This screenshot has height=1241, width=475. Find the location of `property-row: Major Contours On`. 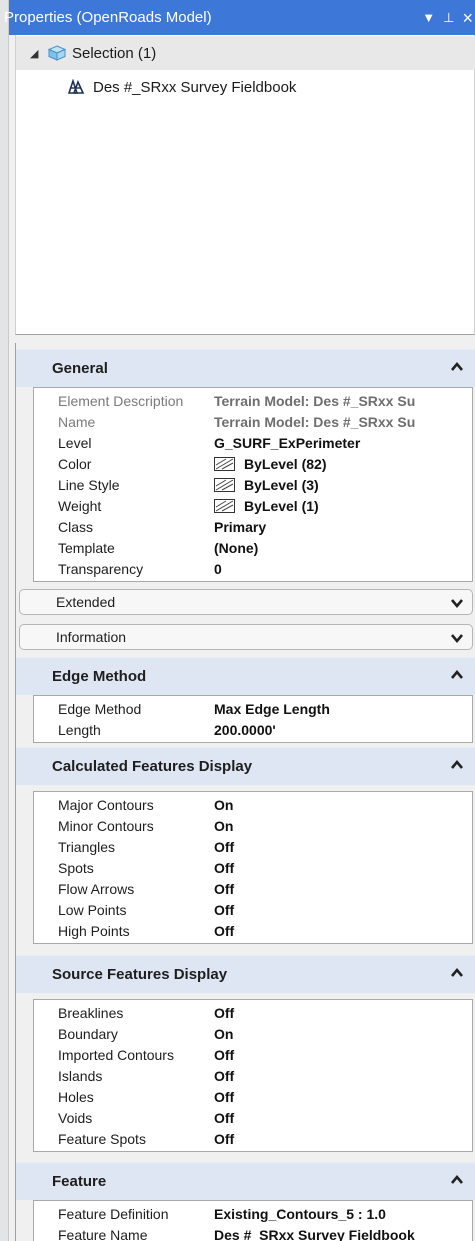

property-row: Major Contours On is located at coordinates (253, 804).